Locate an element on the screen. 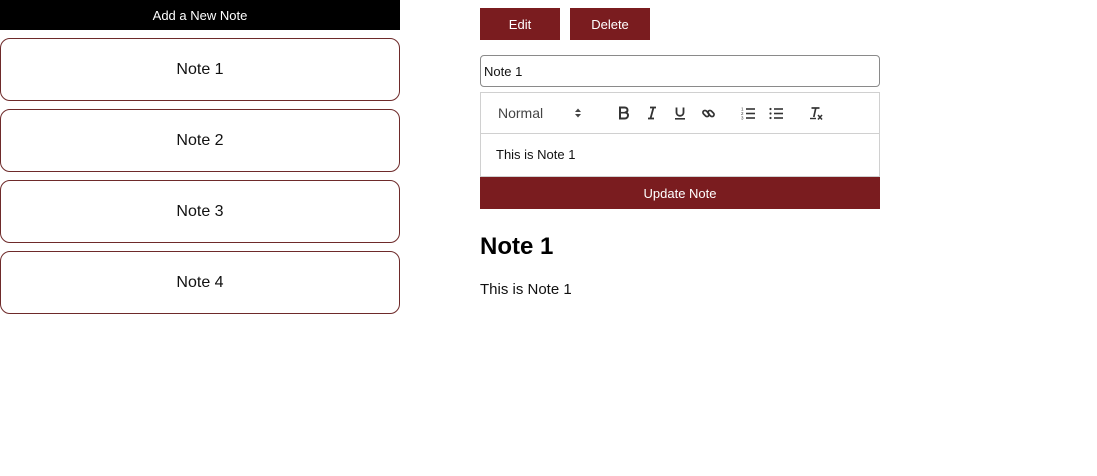 The image size is (1097, 476). select-arrows-icon is located at coordinates (578, 113).